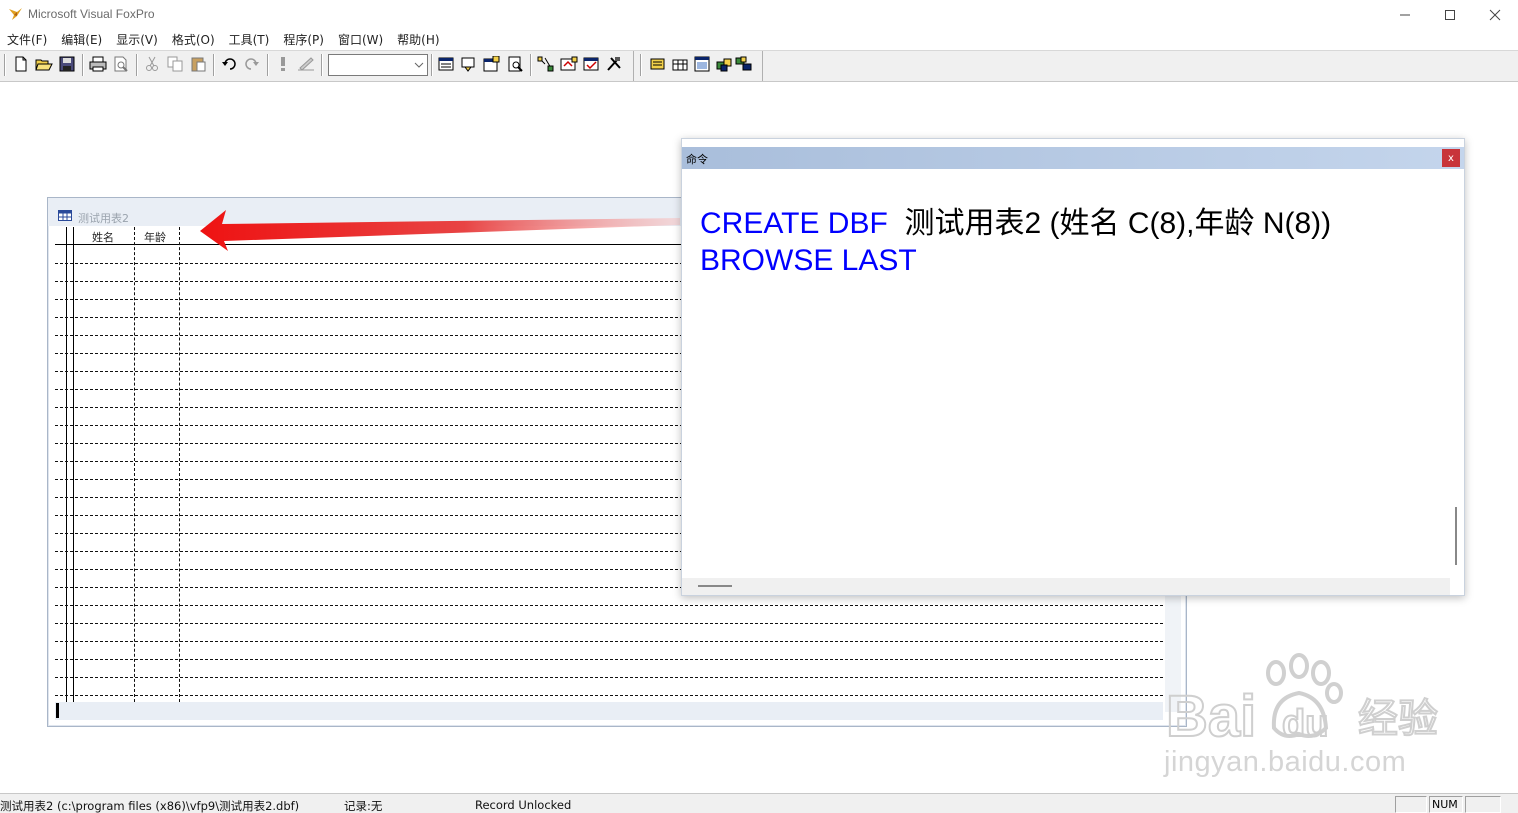  Describe the element at coordinates (360, 40) in the screenshot. I see `menu-window: 窗口(W)` at that location.